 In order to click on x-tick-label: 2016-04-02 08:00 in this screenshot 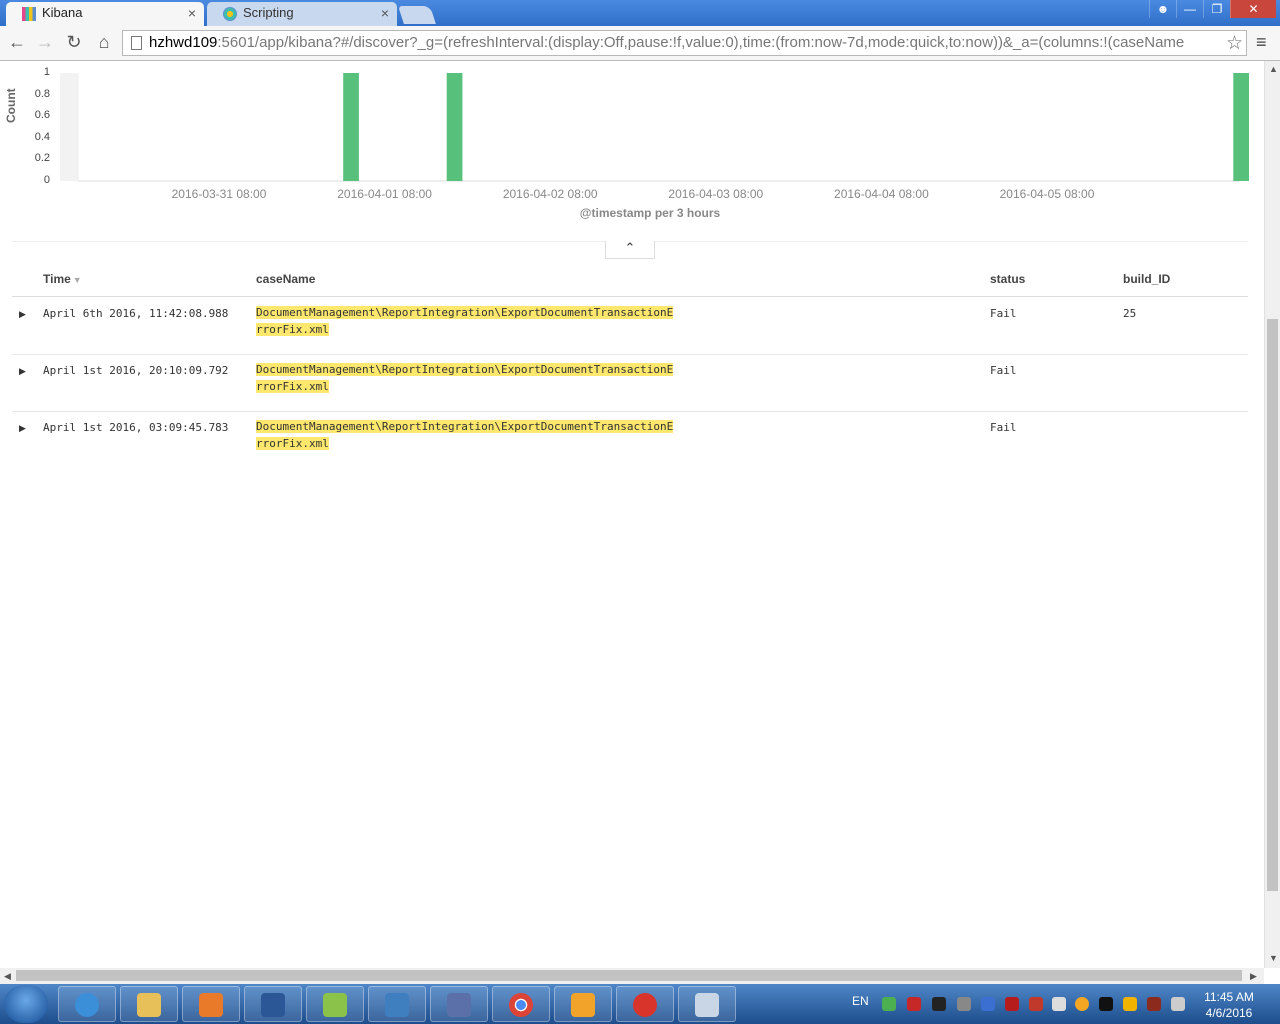, I will do `click(550, 194)`.